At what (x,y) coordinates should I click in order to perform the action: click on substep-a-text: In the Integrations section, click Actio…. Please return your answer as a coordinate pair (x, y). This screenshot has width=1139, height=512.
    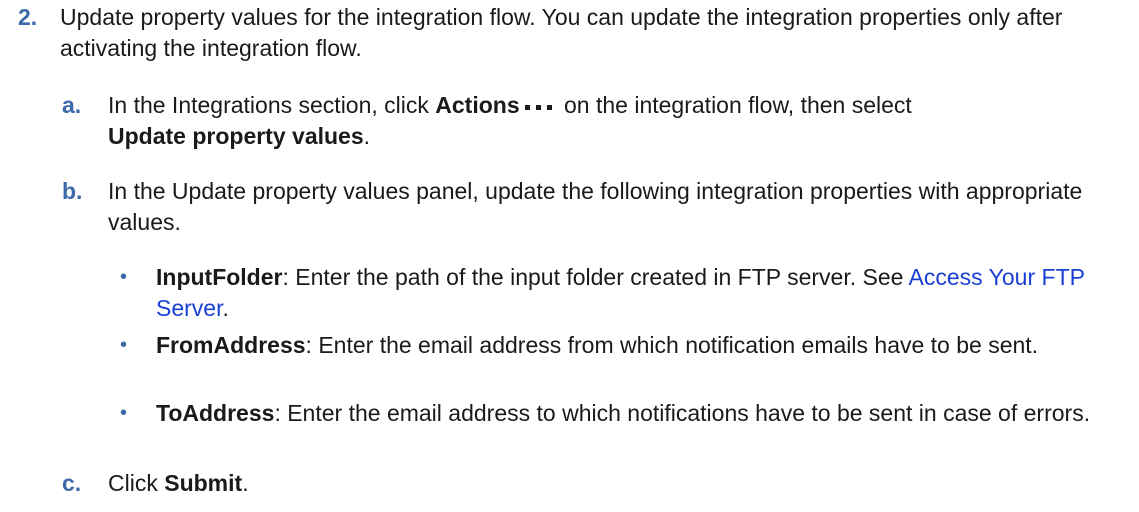
    Looking at the image, I should click on (608, 121).